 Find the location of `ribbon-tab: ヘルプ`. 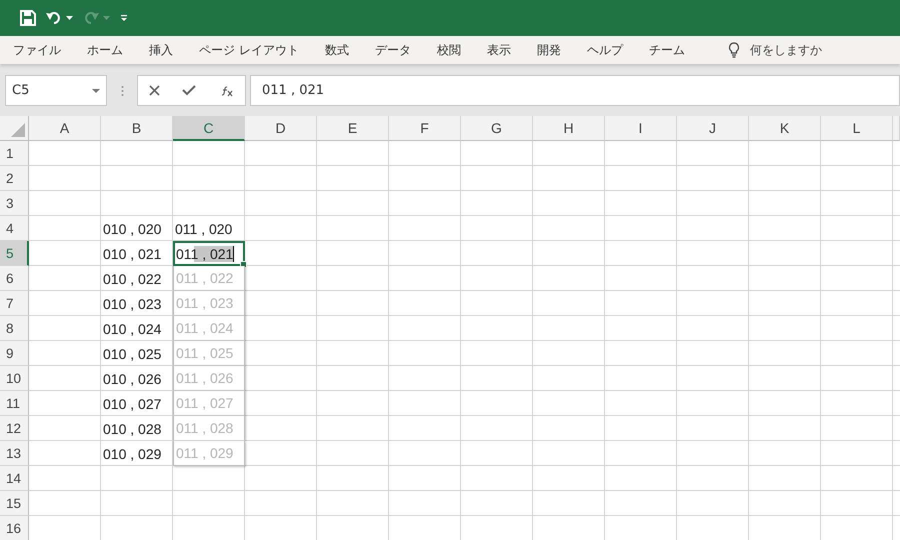

ribbon-tab: ヘルプ is located at coordinates (605, 50).